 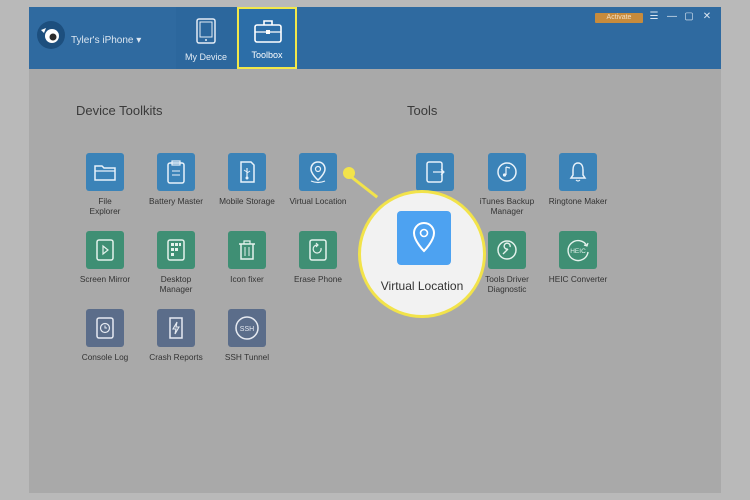 What do you see at coordinates (267, 55) in the screenshot?
I see `tab-toolbox-label: Toolbox` at bounding box center [267, 55].